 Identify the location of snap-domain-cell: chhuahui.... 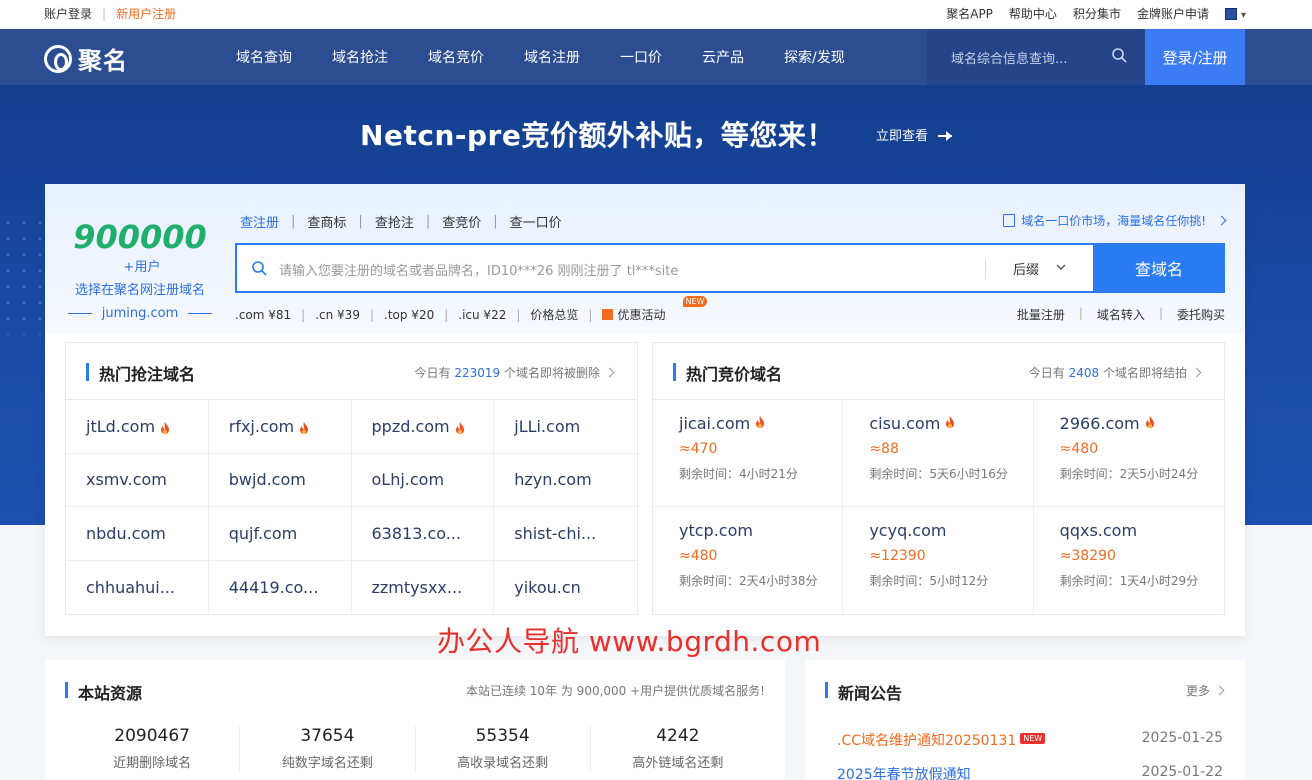
(137, 587).